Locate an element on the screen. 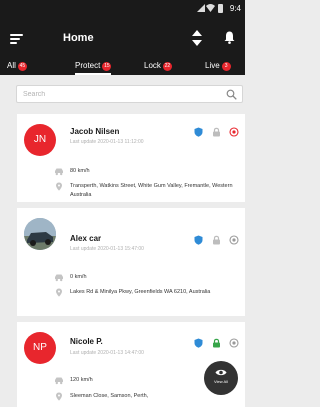  avatar: JN is located at coordinates (40, 140).